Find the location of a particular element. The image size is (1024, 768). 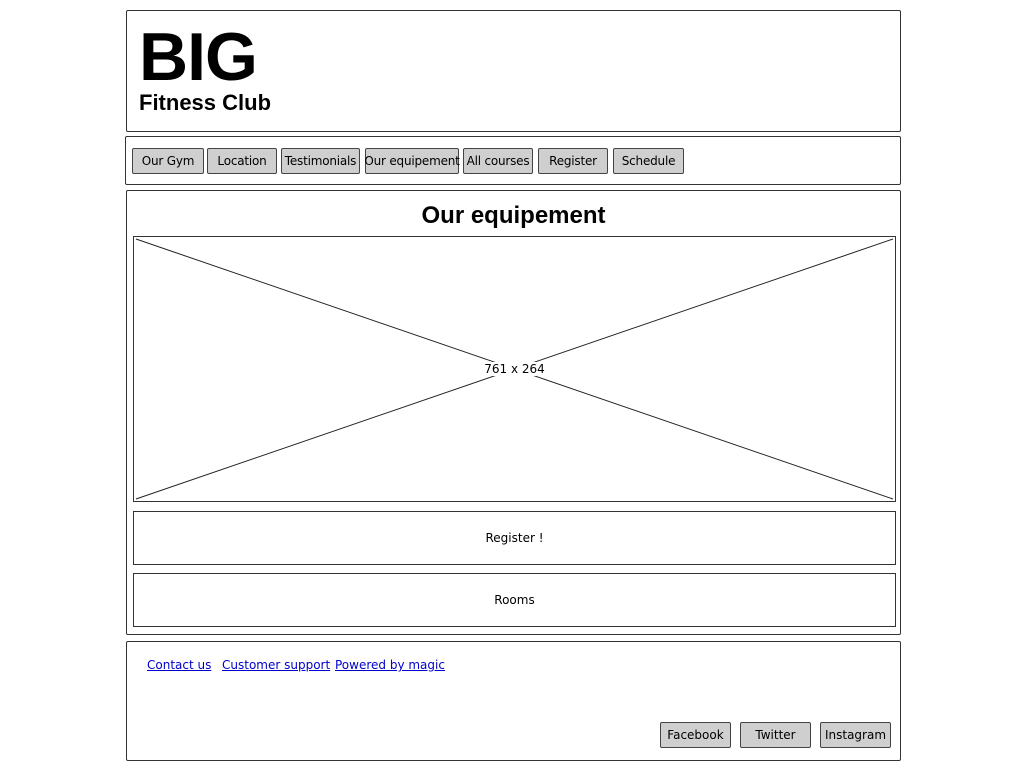

nav-schedule: Schedule is located at coordinates (648, 161).